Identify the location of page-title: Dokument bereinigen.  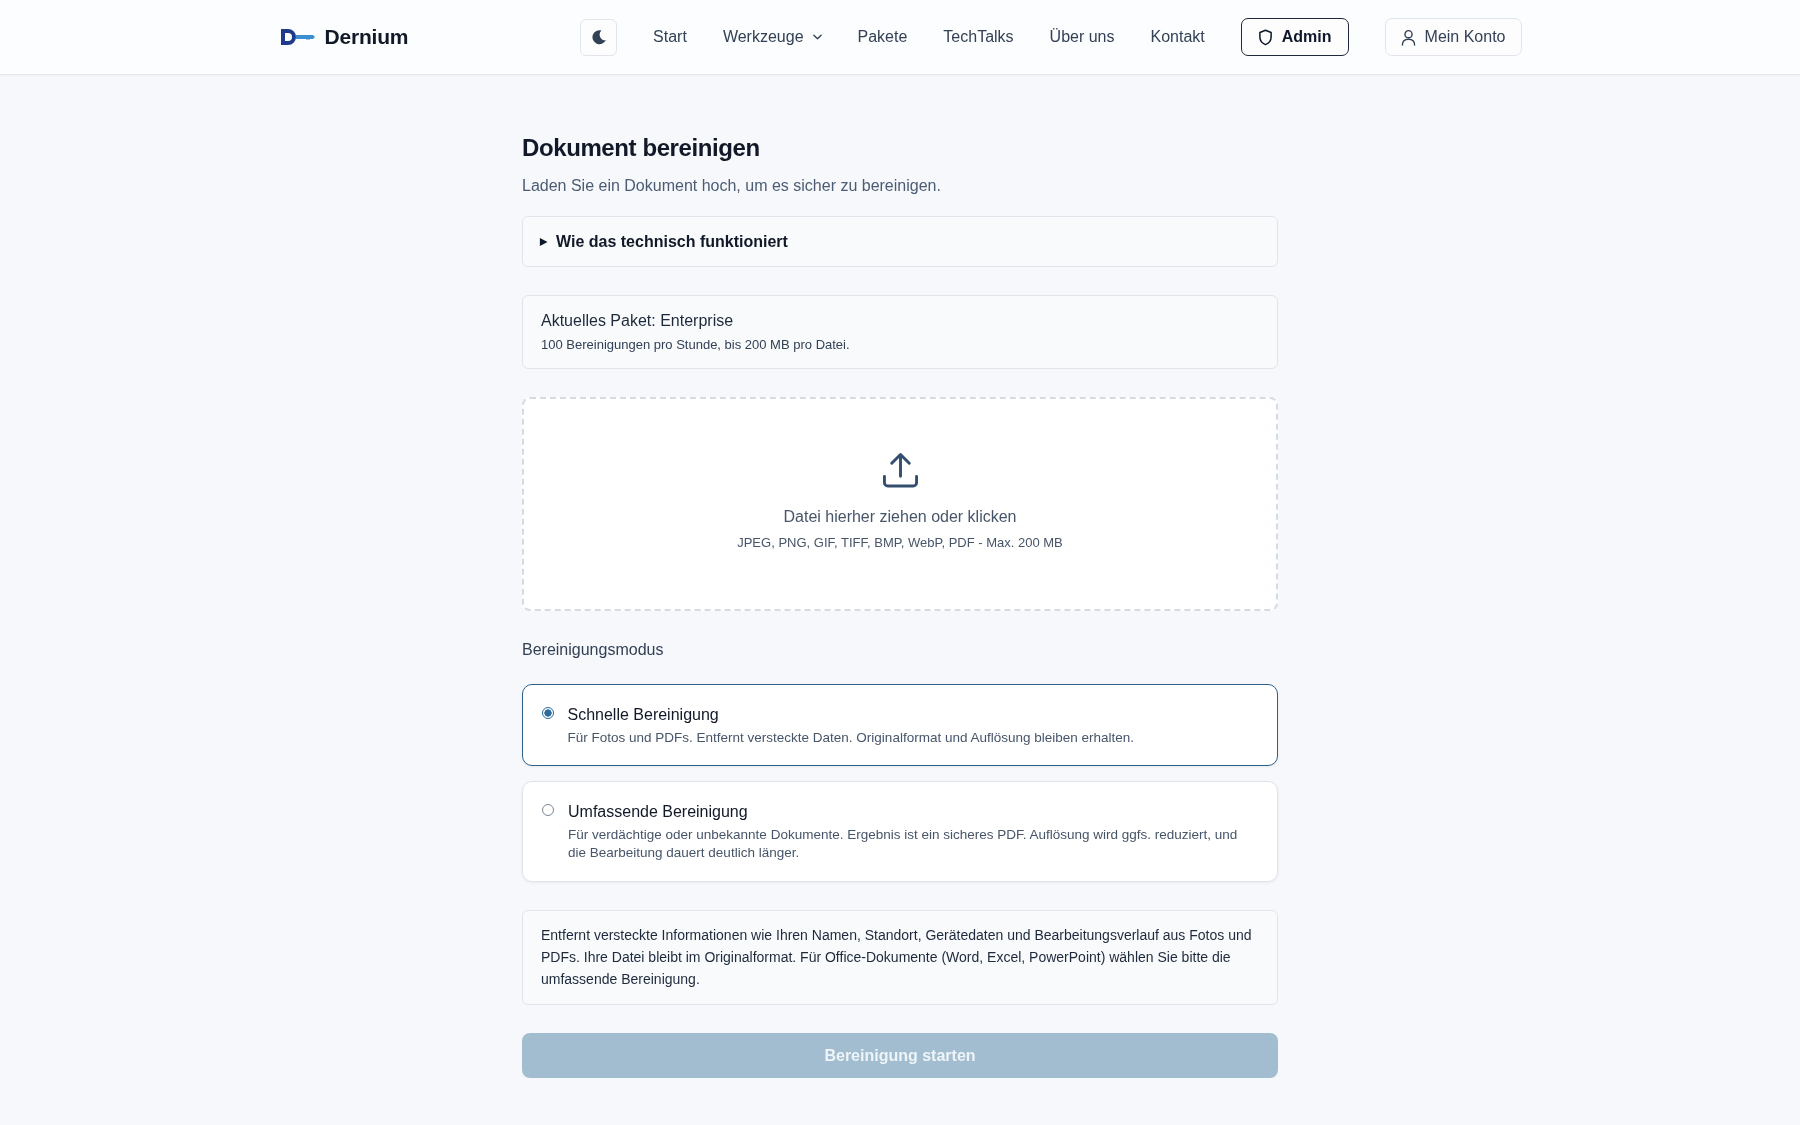
(641, 148).